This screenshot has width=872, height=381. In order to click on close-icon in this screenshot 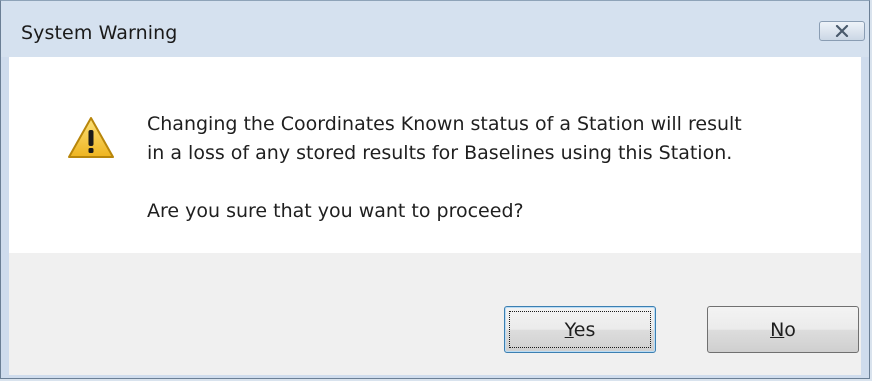, I will do `click(842, 31)`.